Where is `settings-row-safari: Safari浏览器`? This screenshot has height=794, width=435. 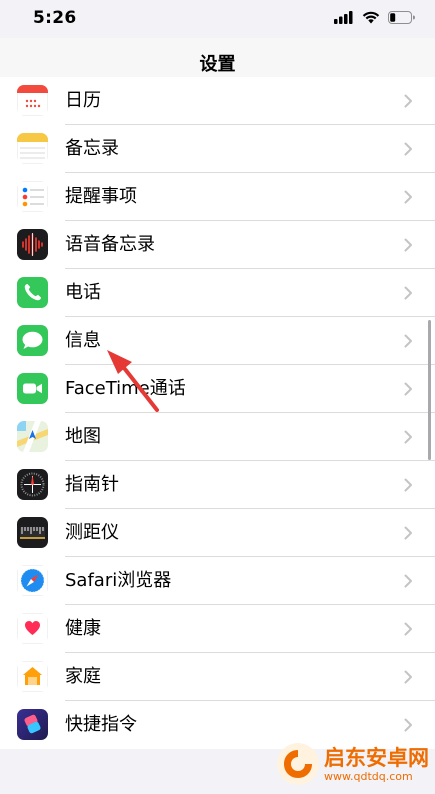
settings-row-safari: Safari浏览器 is located at coordinates (217, 581).